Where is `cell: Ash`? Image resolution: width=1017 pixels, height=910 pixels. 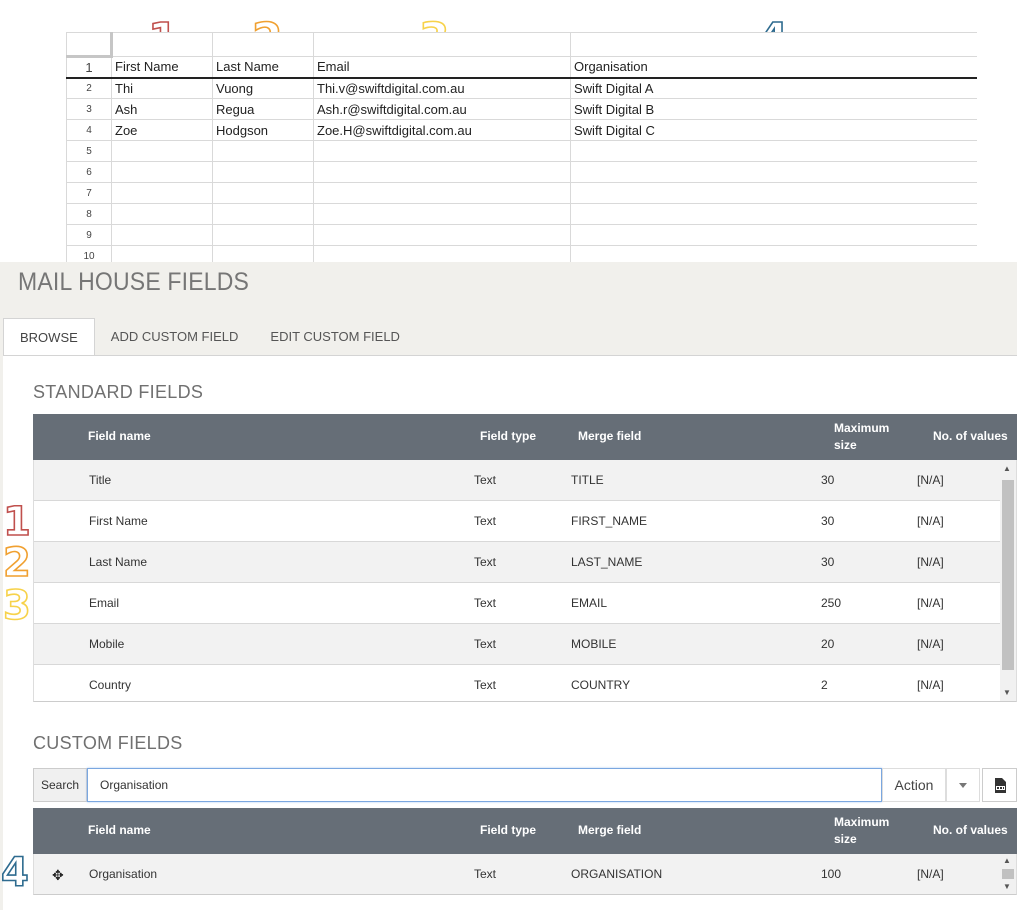
cell: Ash is located at coordinates (162, 109).